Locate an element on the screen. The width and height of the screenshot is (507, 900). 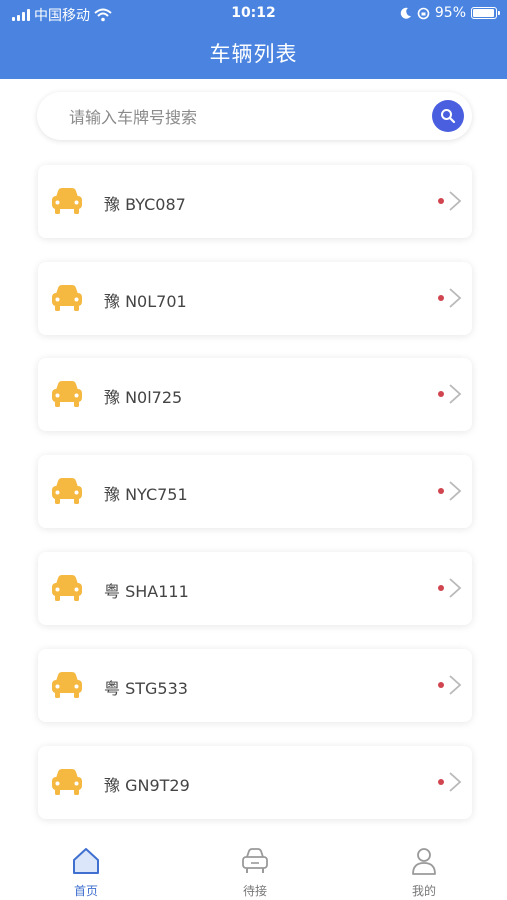
tab-mine: 我的 is located at coordinates (424, 872).